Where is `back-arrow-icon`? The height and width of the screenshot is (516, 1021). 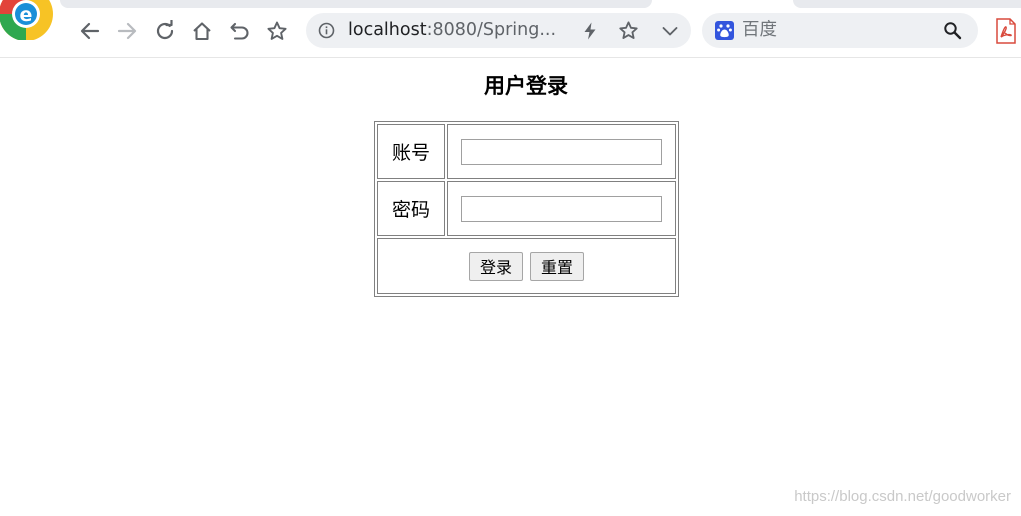 back-arrow-icon is located at coordinates (90, 31).